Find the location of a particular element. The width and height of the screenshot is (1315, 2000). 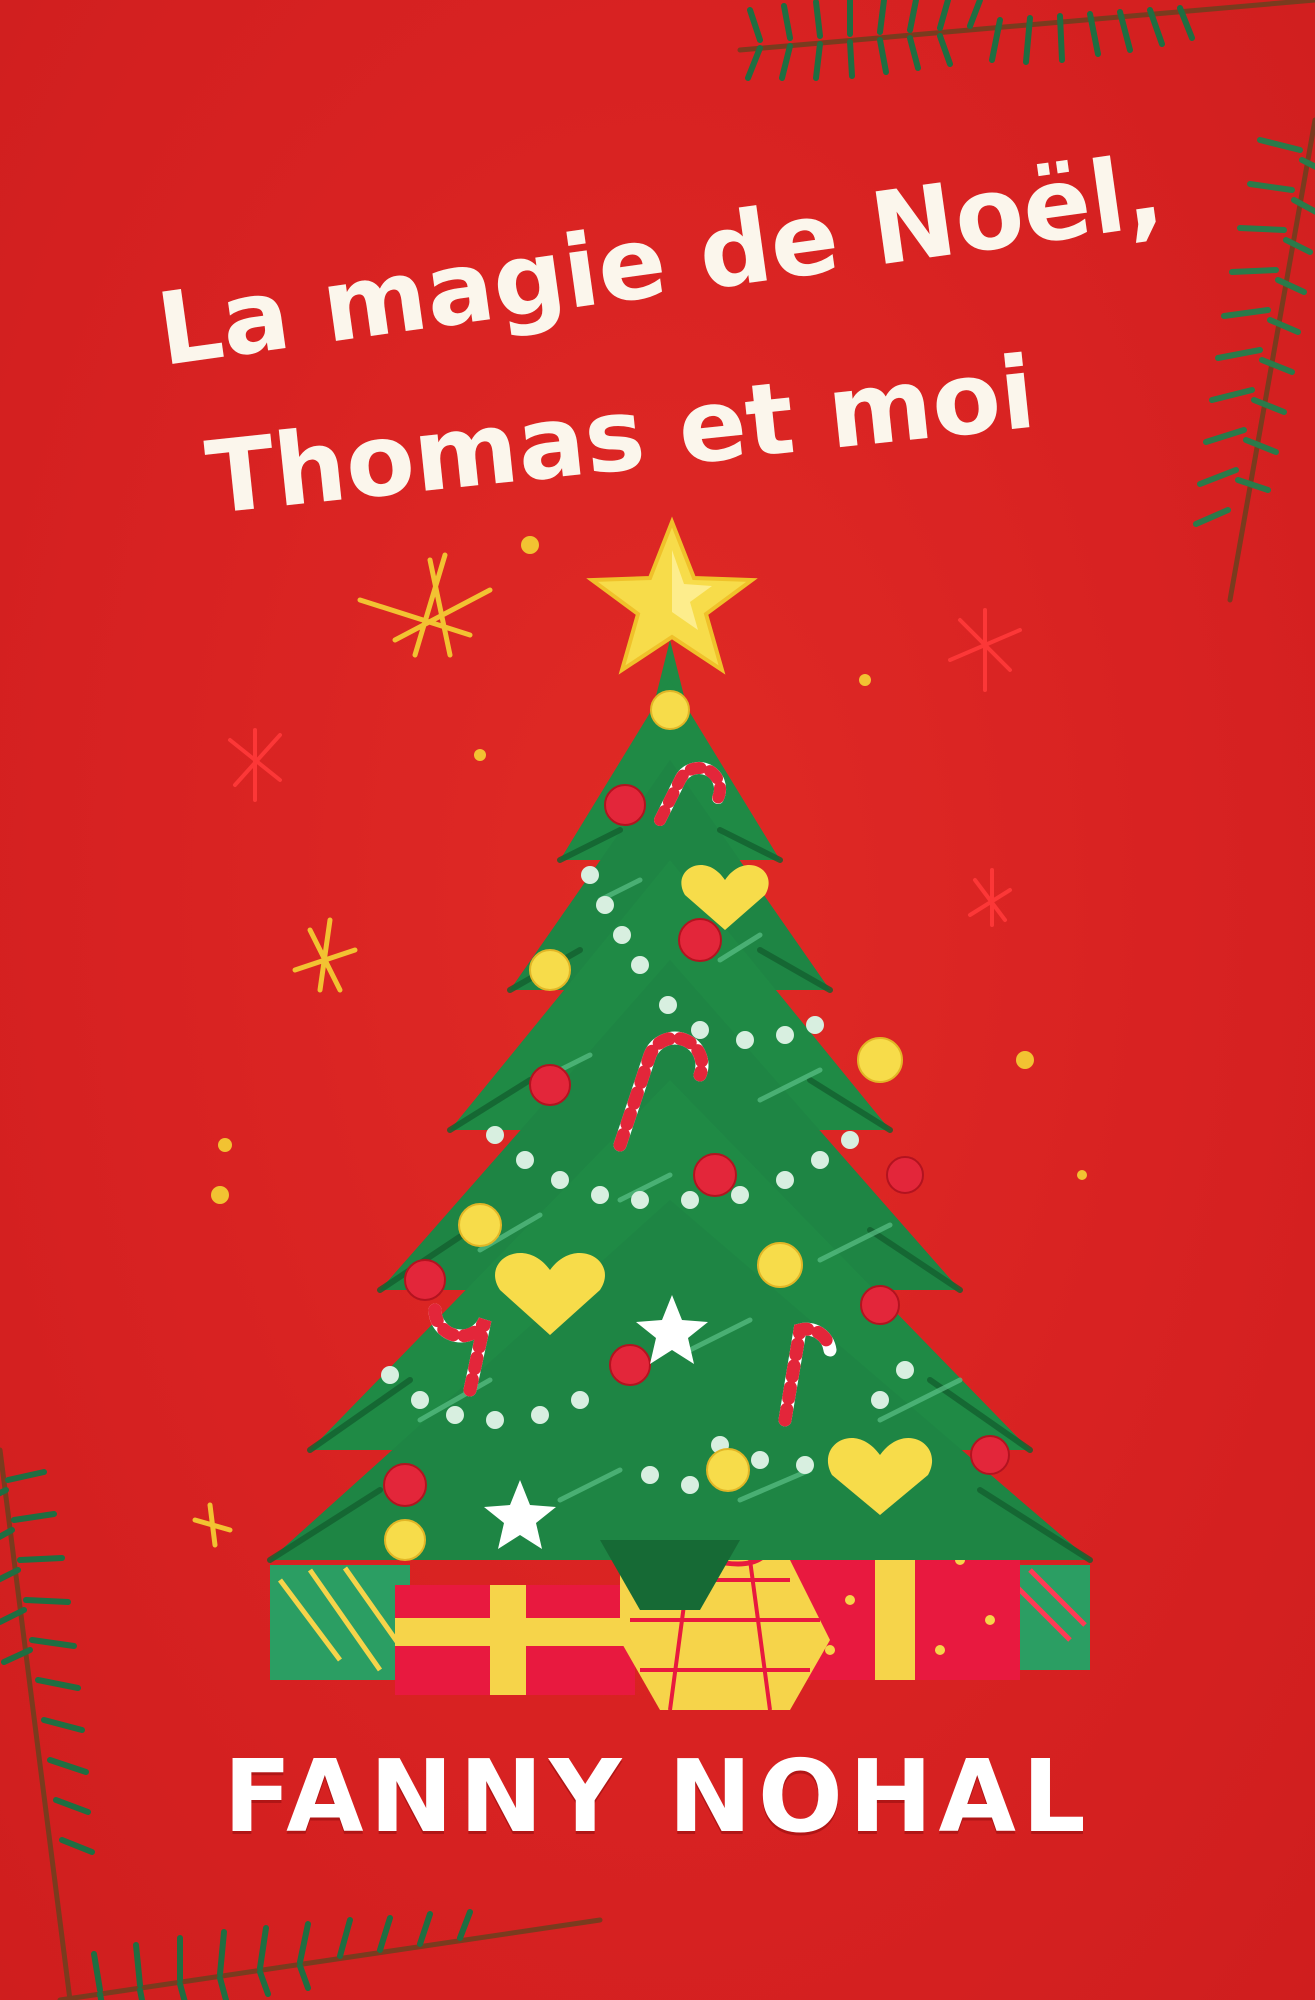

author-name: FANNY NOHAL is located at coordinates (657, 1796).